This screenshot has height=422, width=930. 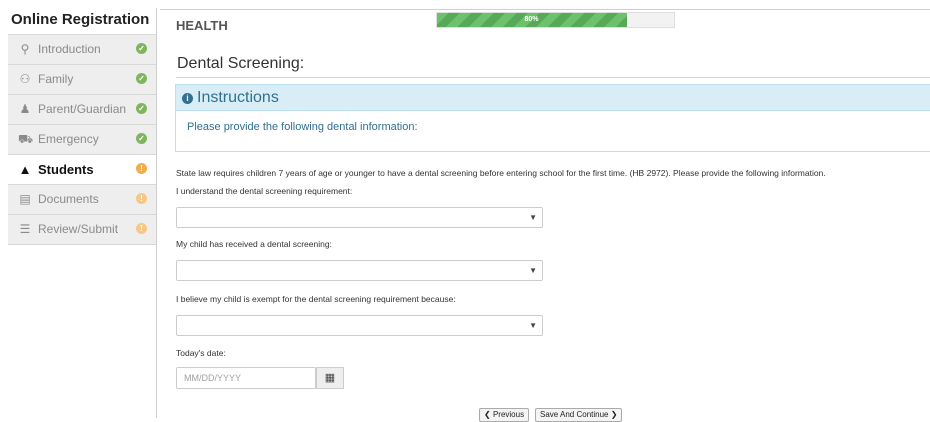 I want to click on instructions-header: i Instructions, so click(x=553, y=98).